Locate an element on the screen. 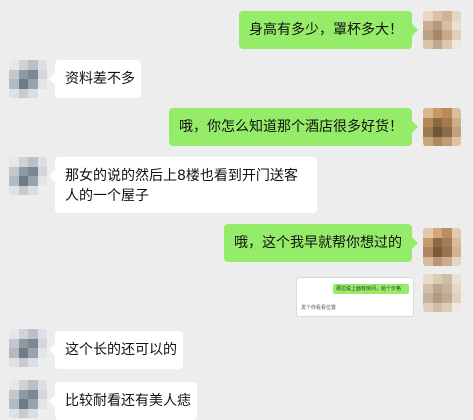 Image resolution: width=473 pixels, height=420 pixels. message-bubble-outgoing: 身高有多少，罩杯多大！ is located at coordinates (328, 30).